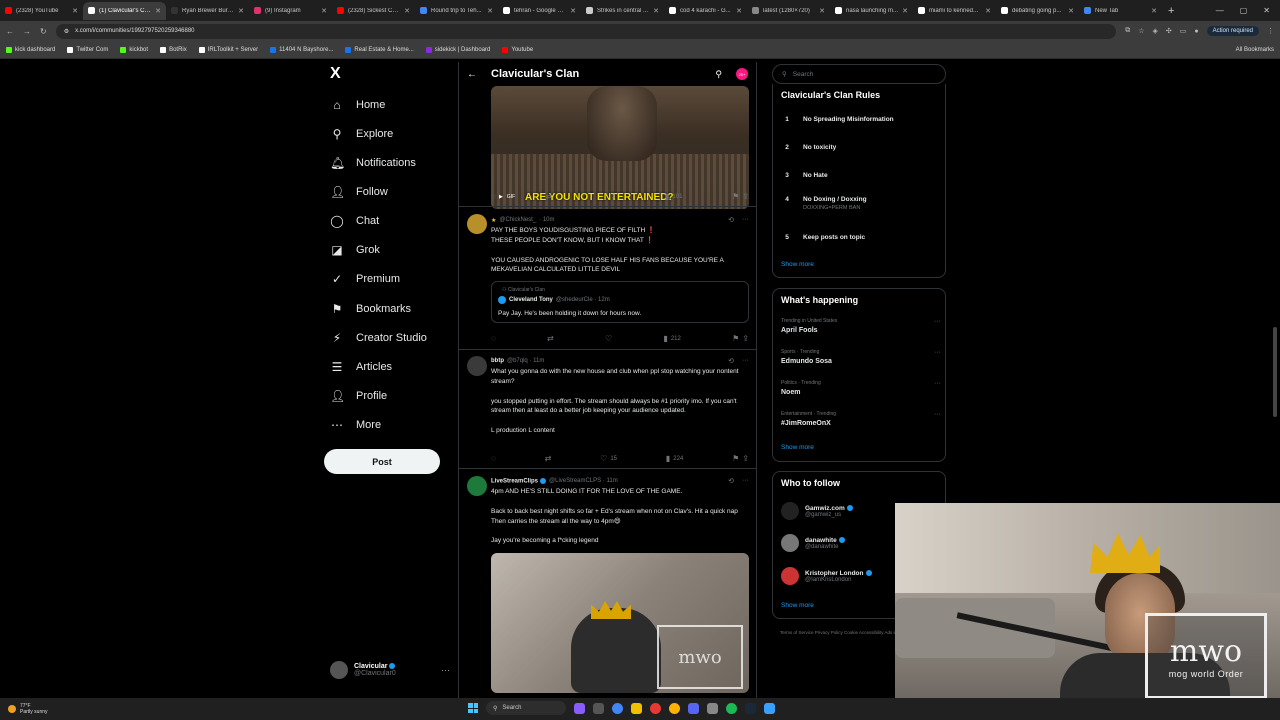  What do you see at coordinates (871, 11) in the screenshot?
I see `browser-tab: nasa launching m... ✕` at bounding box center [871, 11].